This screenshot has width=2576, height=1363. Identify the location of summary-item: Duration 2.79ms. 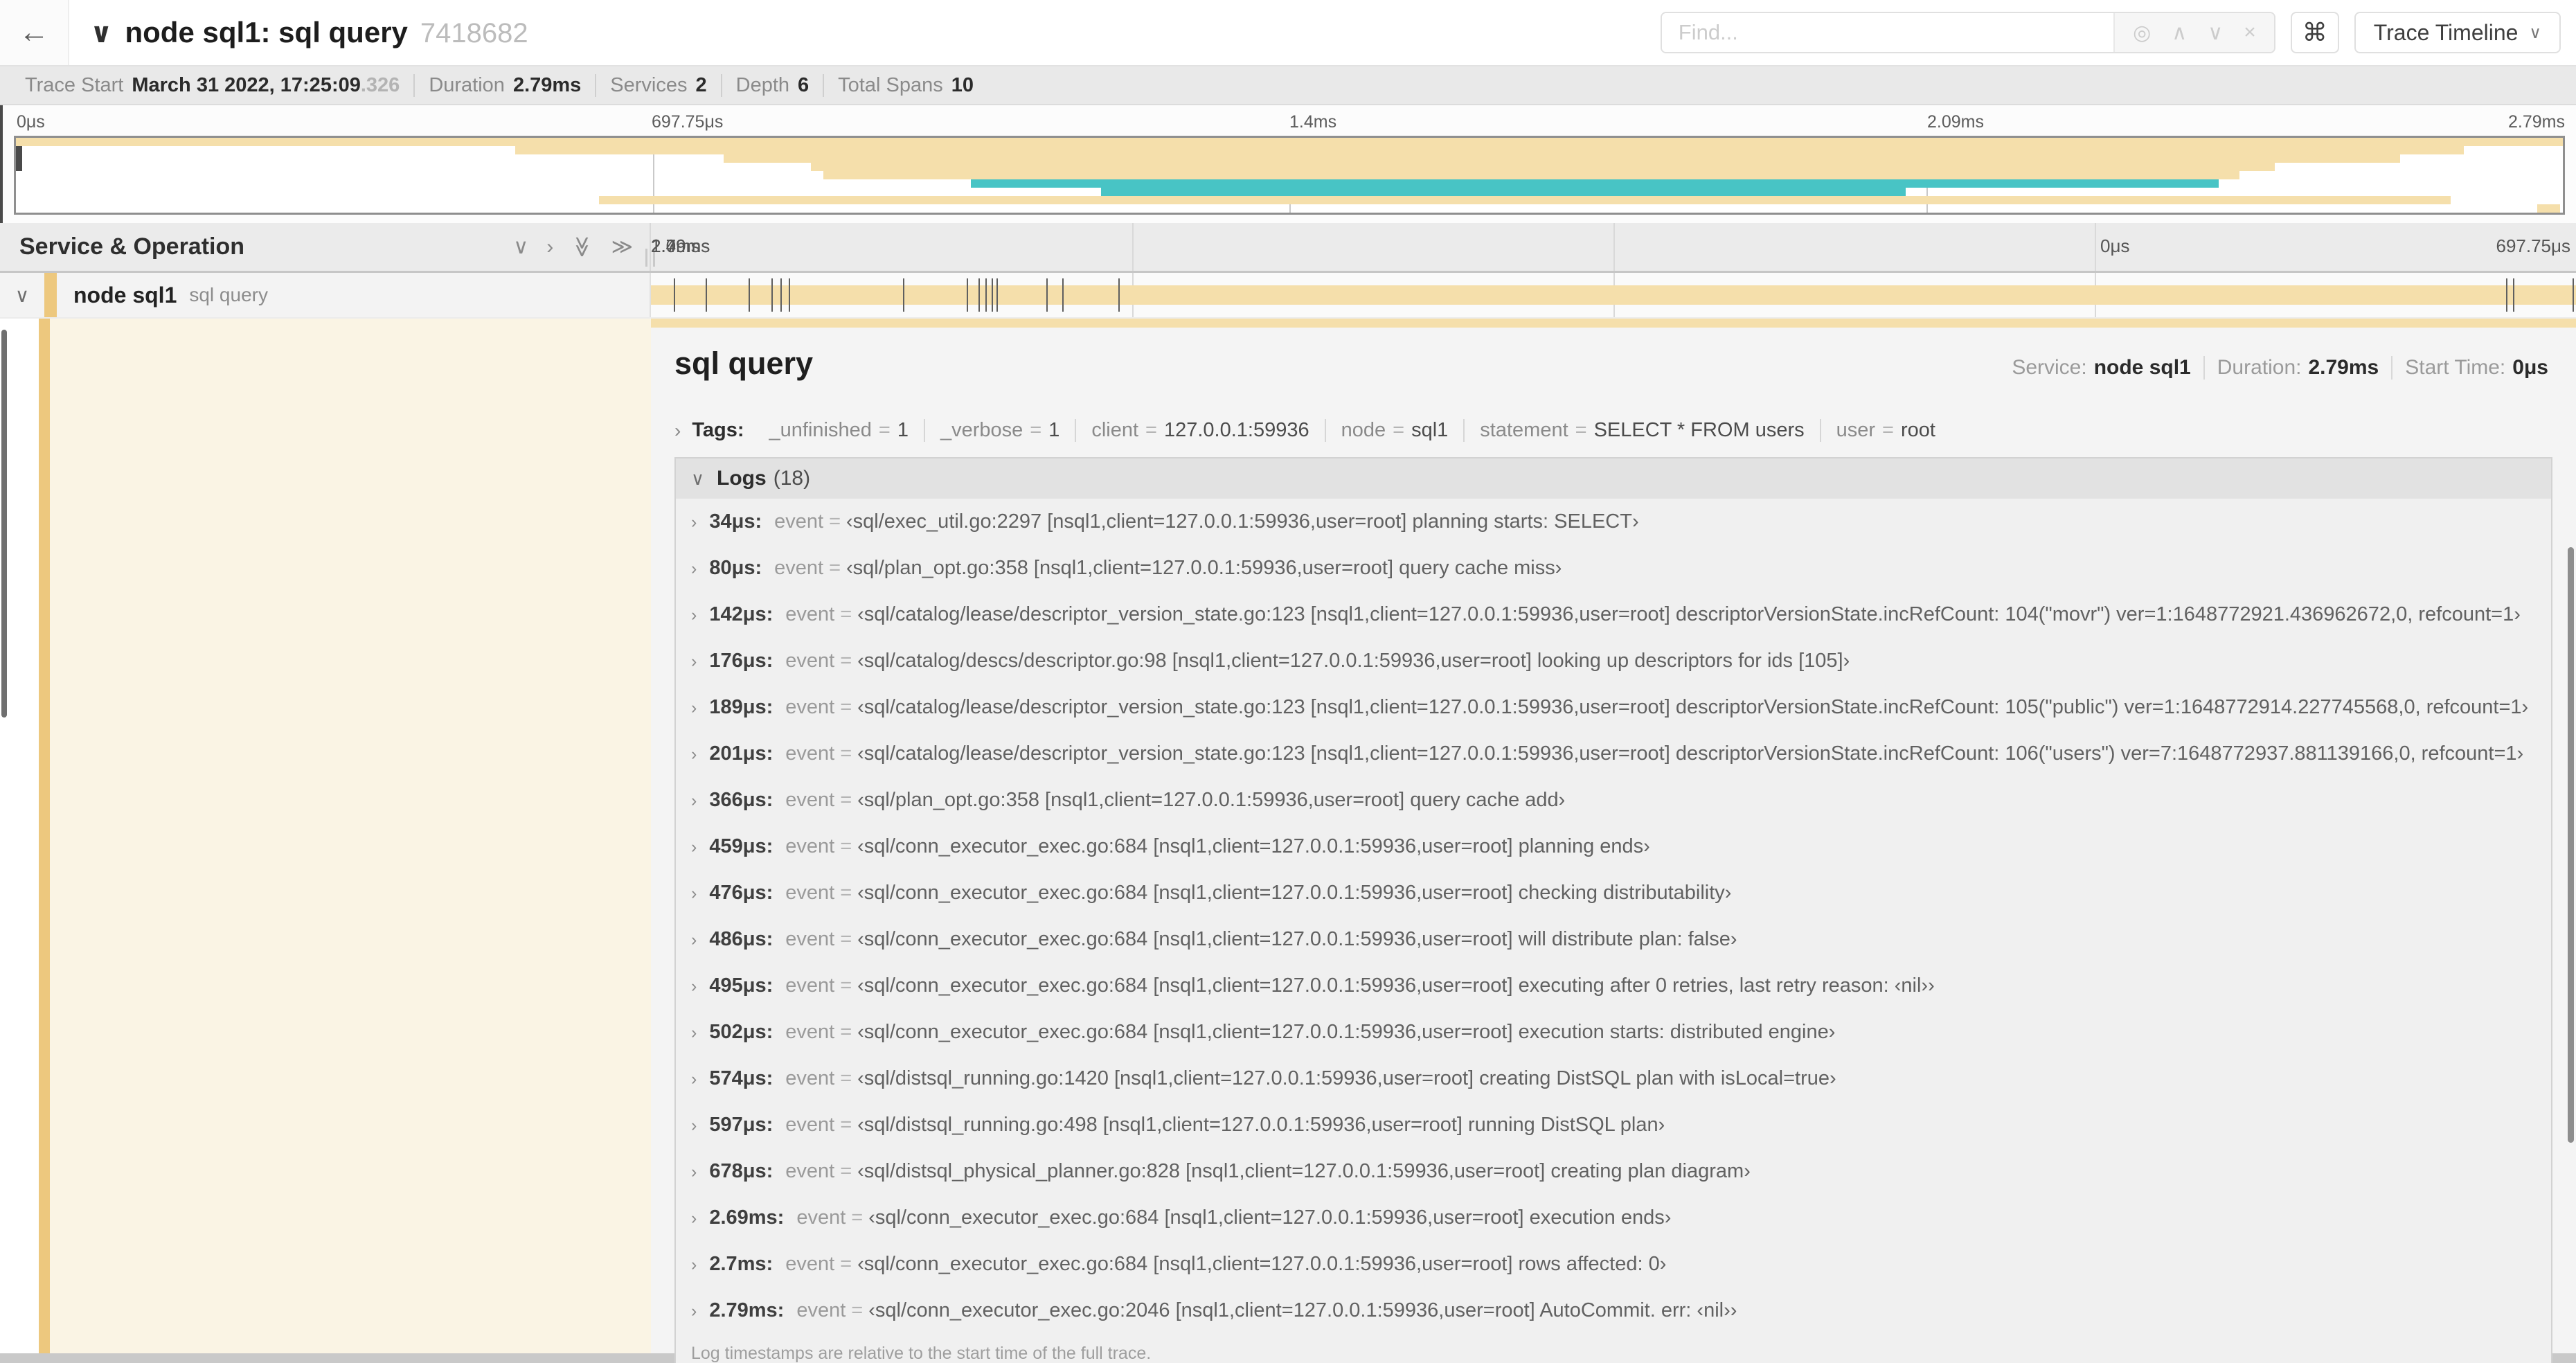
(506, 85).